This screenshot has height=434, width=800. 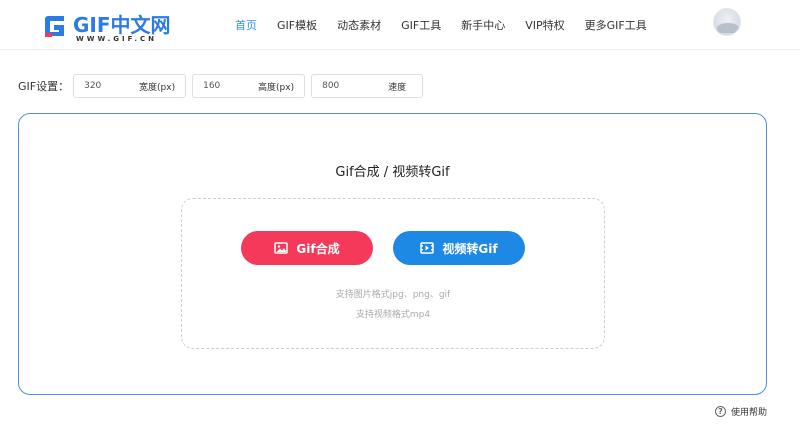 I want to click on gif-compose-button: Gif合成, so click(x=307, y=248).